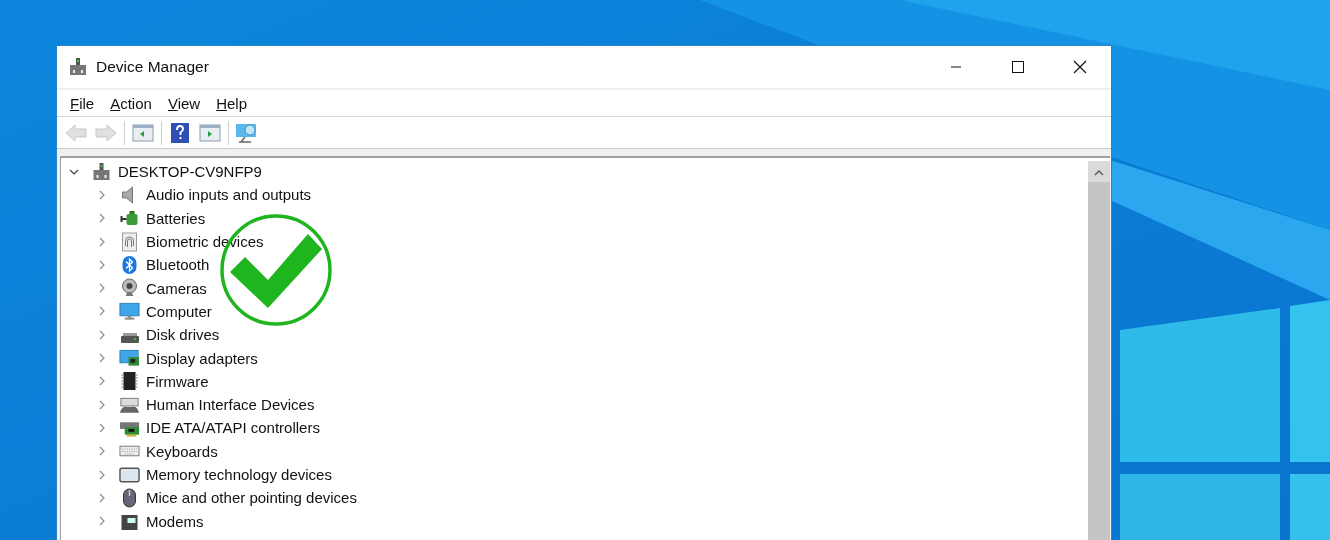  I want to click on tree-item: Memory technology devices, so click(239, 474).